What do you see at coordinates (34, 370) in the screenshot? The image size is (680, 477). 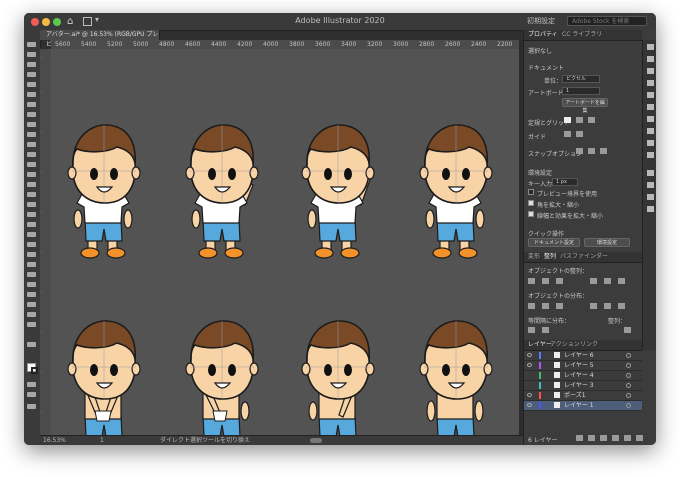 I see `stroke-color-swatch` at bounding box center [34, 370].